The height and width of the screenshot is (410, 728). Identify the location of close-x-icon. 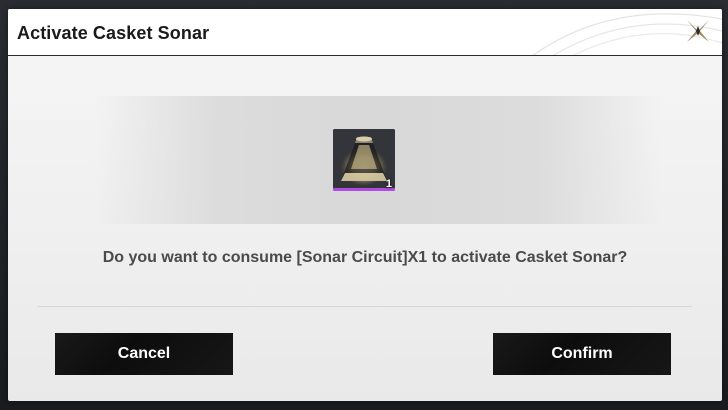
(698, 31).